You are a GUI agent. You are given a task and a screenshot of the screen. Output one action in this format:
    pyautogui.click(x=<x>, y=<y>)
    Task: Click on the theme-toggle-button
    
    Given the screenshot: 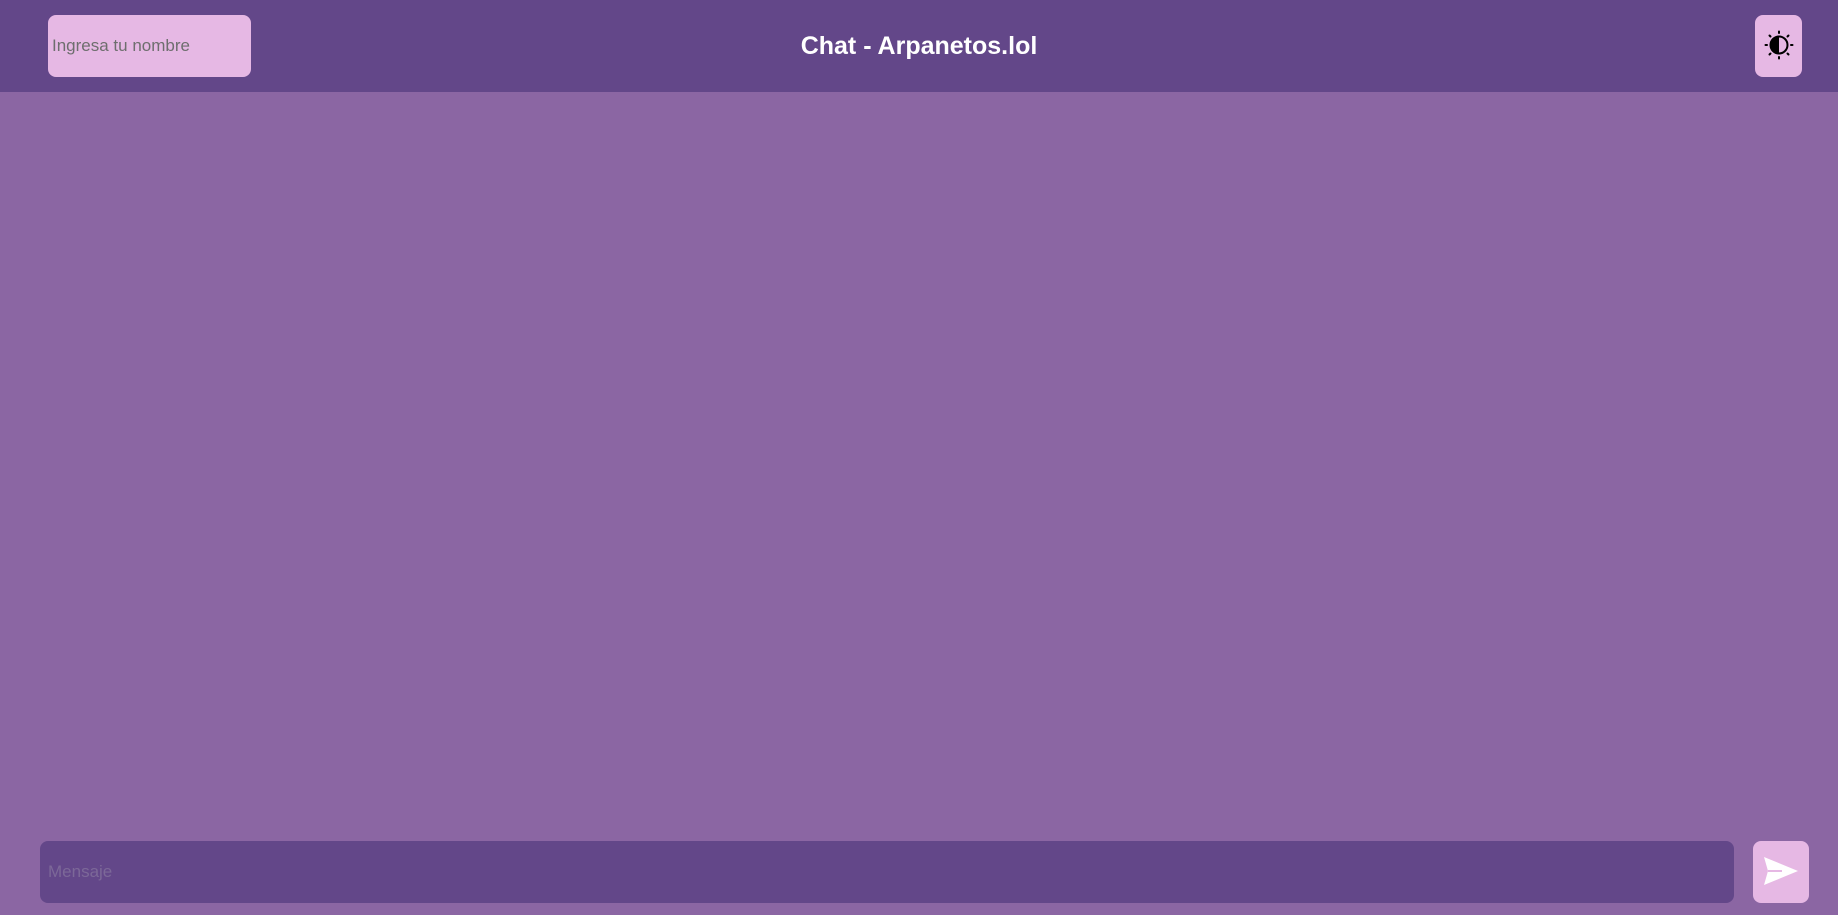 What is the action you would take?
    pyautogui.click(x=1778, y=46)
    